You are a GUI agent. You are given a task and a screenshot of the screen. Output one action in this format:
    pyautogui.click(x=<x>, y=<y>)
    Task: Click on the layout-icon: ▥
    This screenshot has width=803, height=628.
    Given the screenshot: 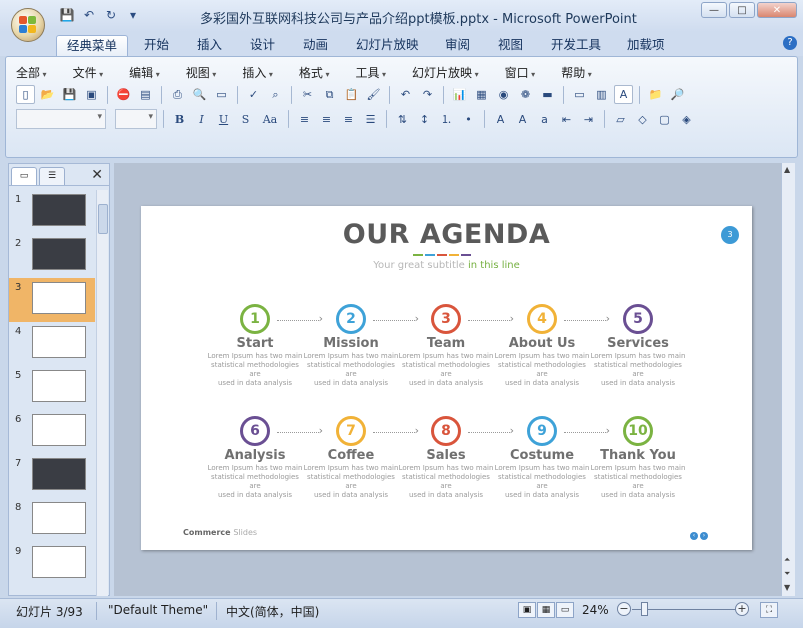 What is the action you would take?
    pyautogui.click(x=601, y=94)
    